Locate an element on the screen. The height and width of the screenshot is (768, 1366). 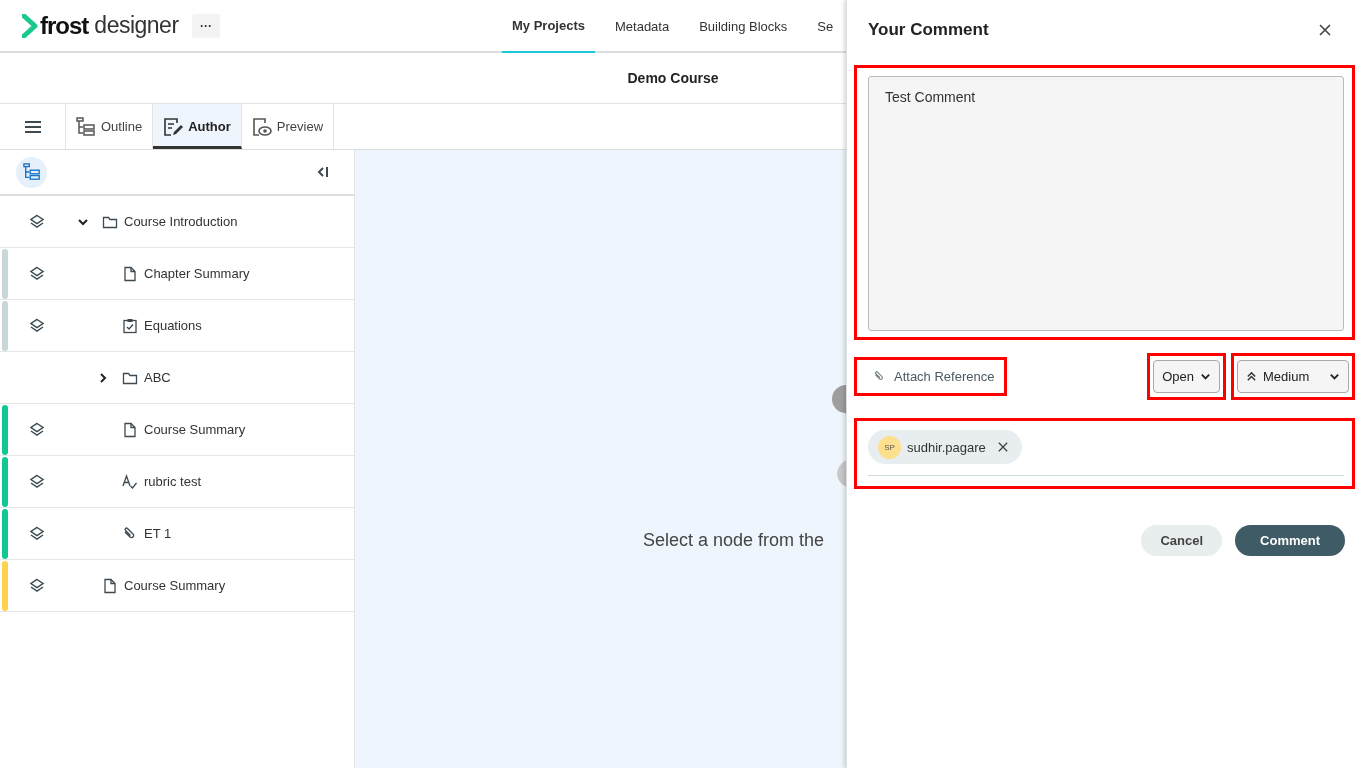
avatar: SP is located at coordinates (889, 447).